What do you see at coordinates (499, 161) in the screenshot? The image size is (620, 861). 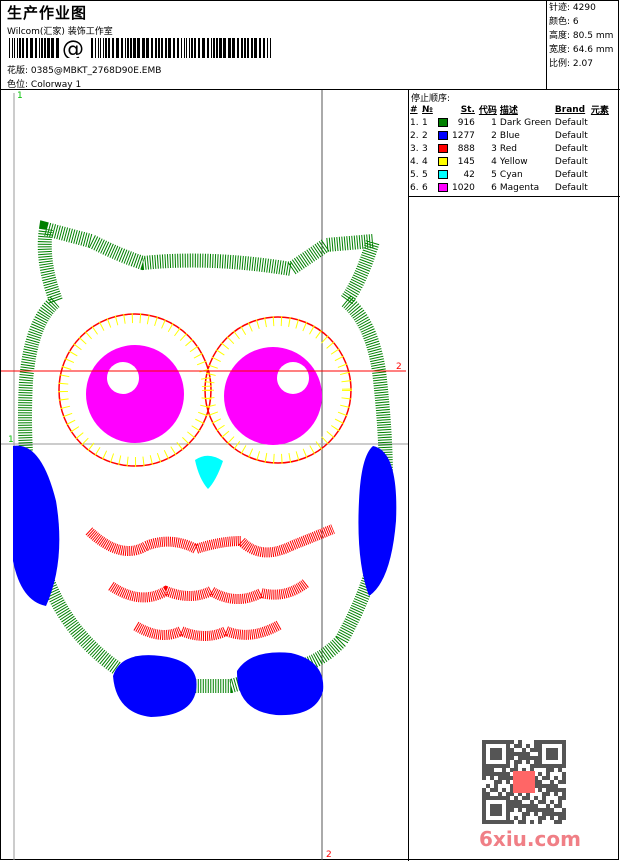 I see `table-row: 4. 4 145 4 Yellow Default` at bounding box center [499, 161].